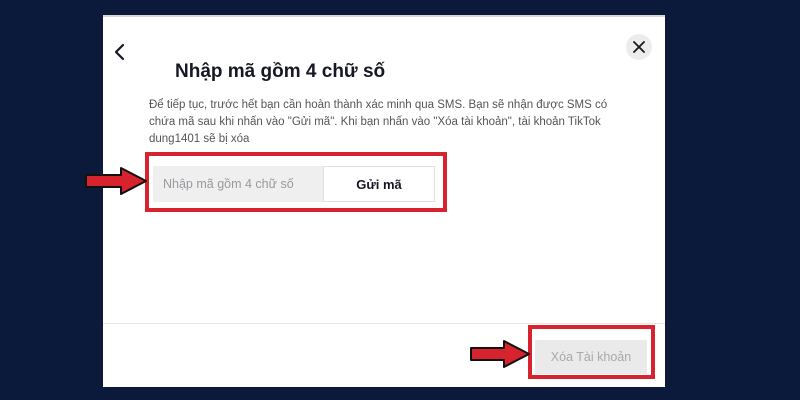  What do you see at coordinates (591, 357) in the screenshot?
I see `delete-account-button: Xóa Tài khoản` at bounding box center [591, 357].